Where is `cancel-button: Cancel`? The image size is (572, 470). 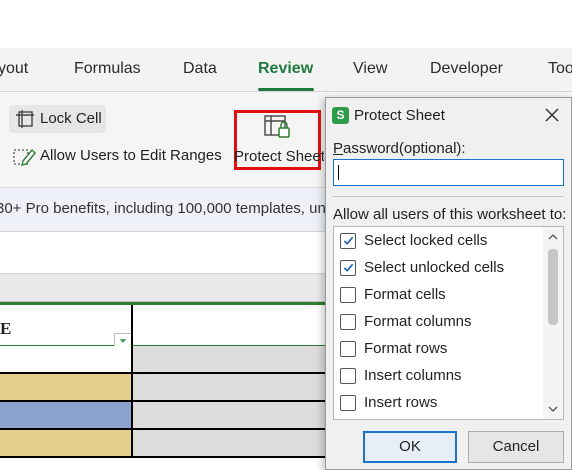
cancel-button: Cancel is located at coordinates (516, 447).